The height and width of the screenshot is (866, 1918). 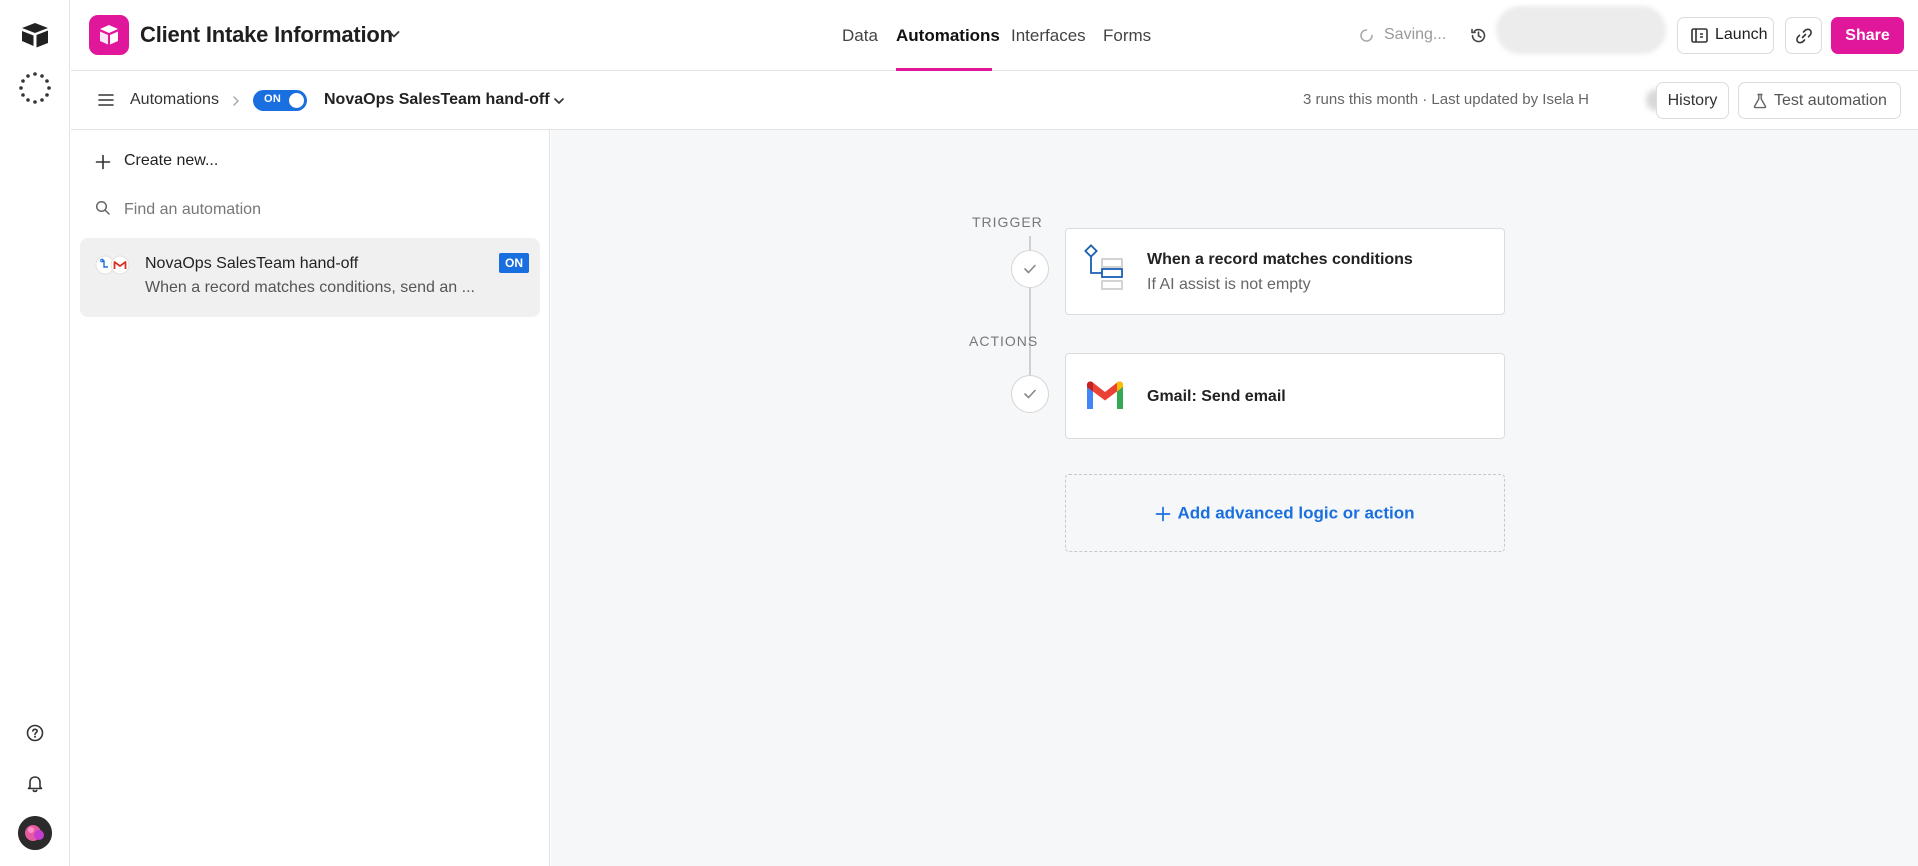 What do you see at coordinates (1830, 100) in the screenshot?
I see `test-label: Test automation` at bounding box center [1830, 100].